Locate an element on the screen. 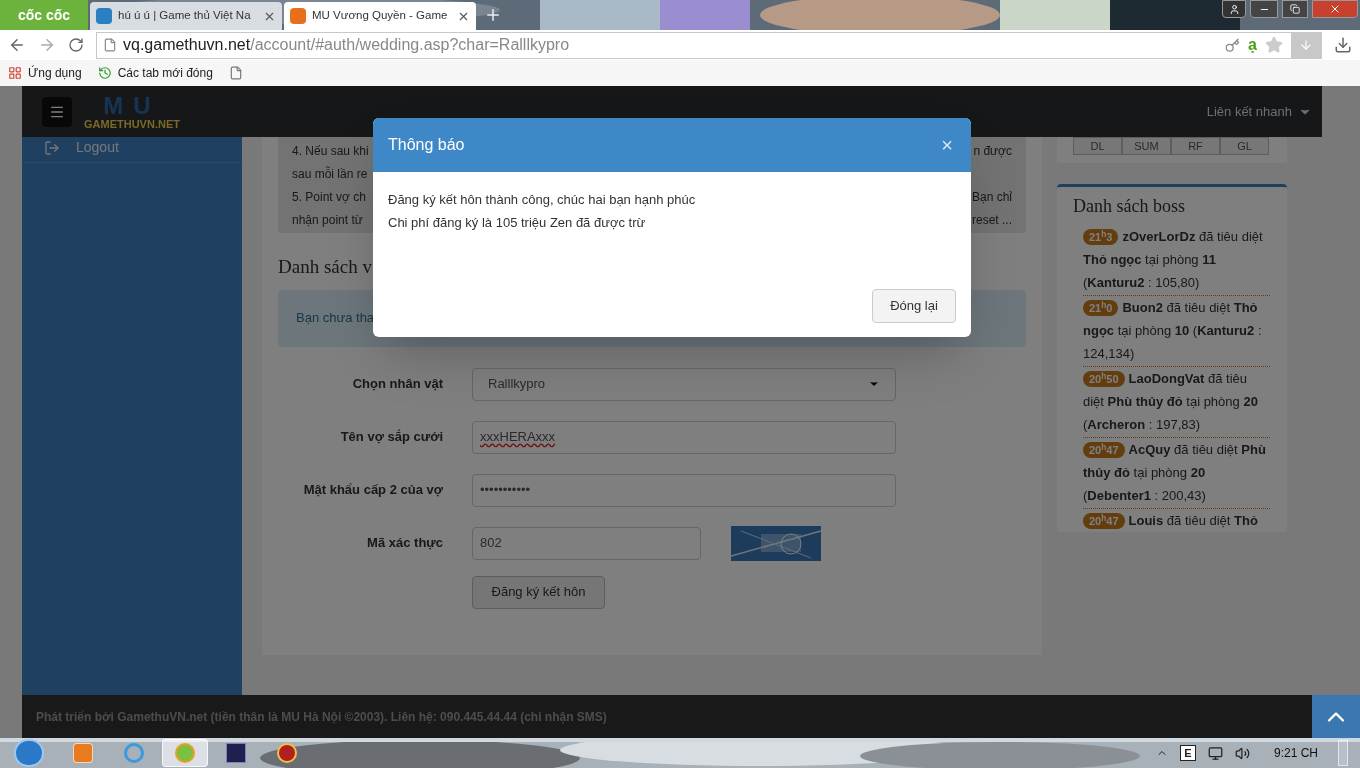  class-tab: SUM is located at coordinates (1146, 146).